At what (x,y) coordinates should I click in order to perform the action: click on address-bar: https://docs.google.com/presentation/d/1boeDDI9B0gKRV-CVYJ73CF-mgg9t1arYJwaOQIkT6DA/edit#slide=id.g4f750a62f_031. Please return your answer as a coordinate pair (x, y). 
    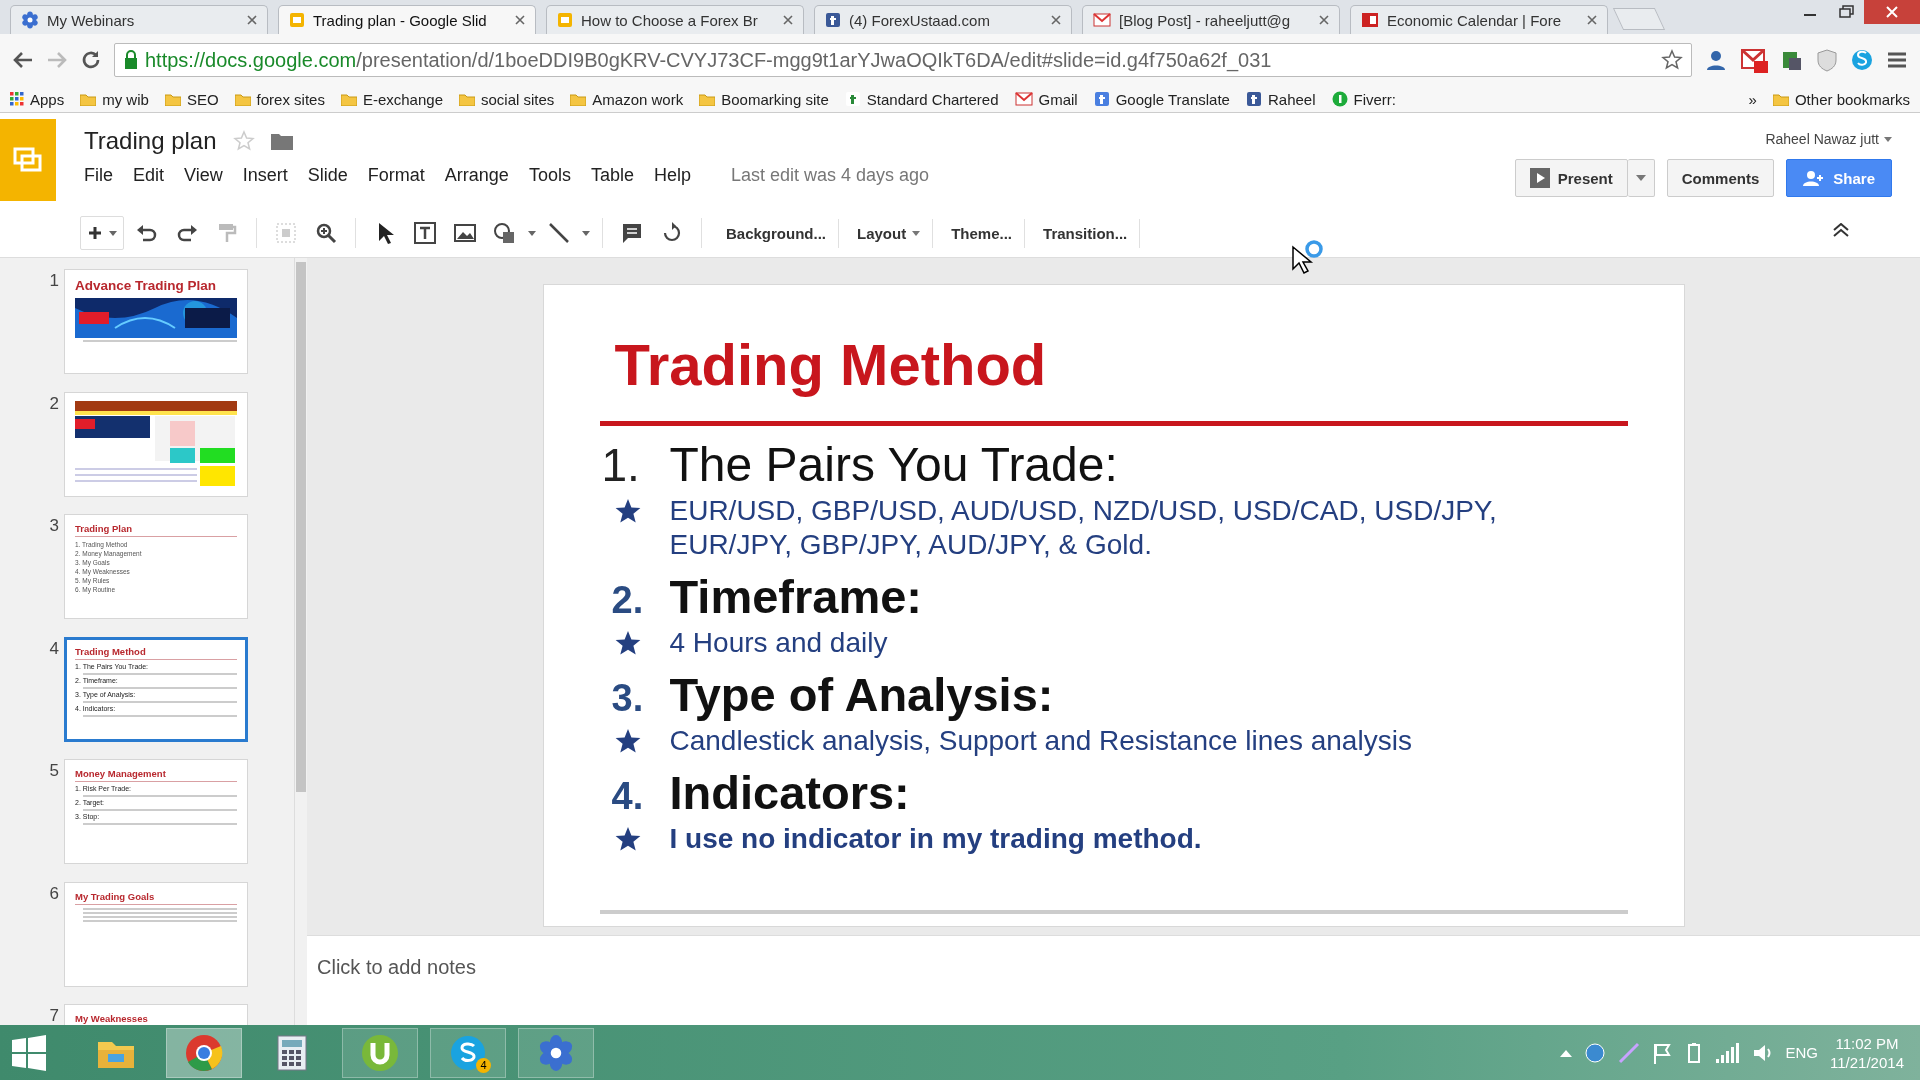
    Looking at the image, I should click on (903, 60).